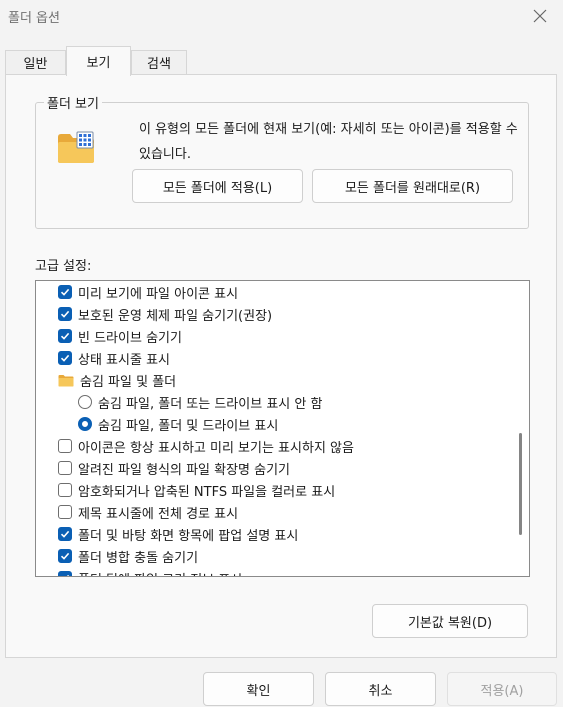 This screenshot has height=707, width=563. I want to click on list-item: 폴더 병합 충돌 숨기기, so click(128, 556).